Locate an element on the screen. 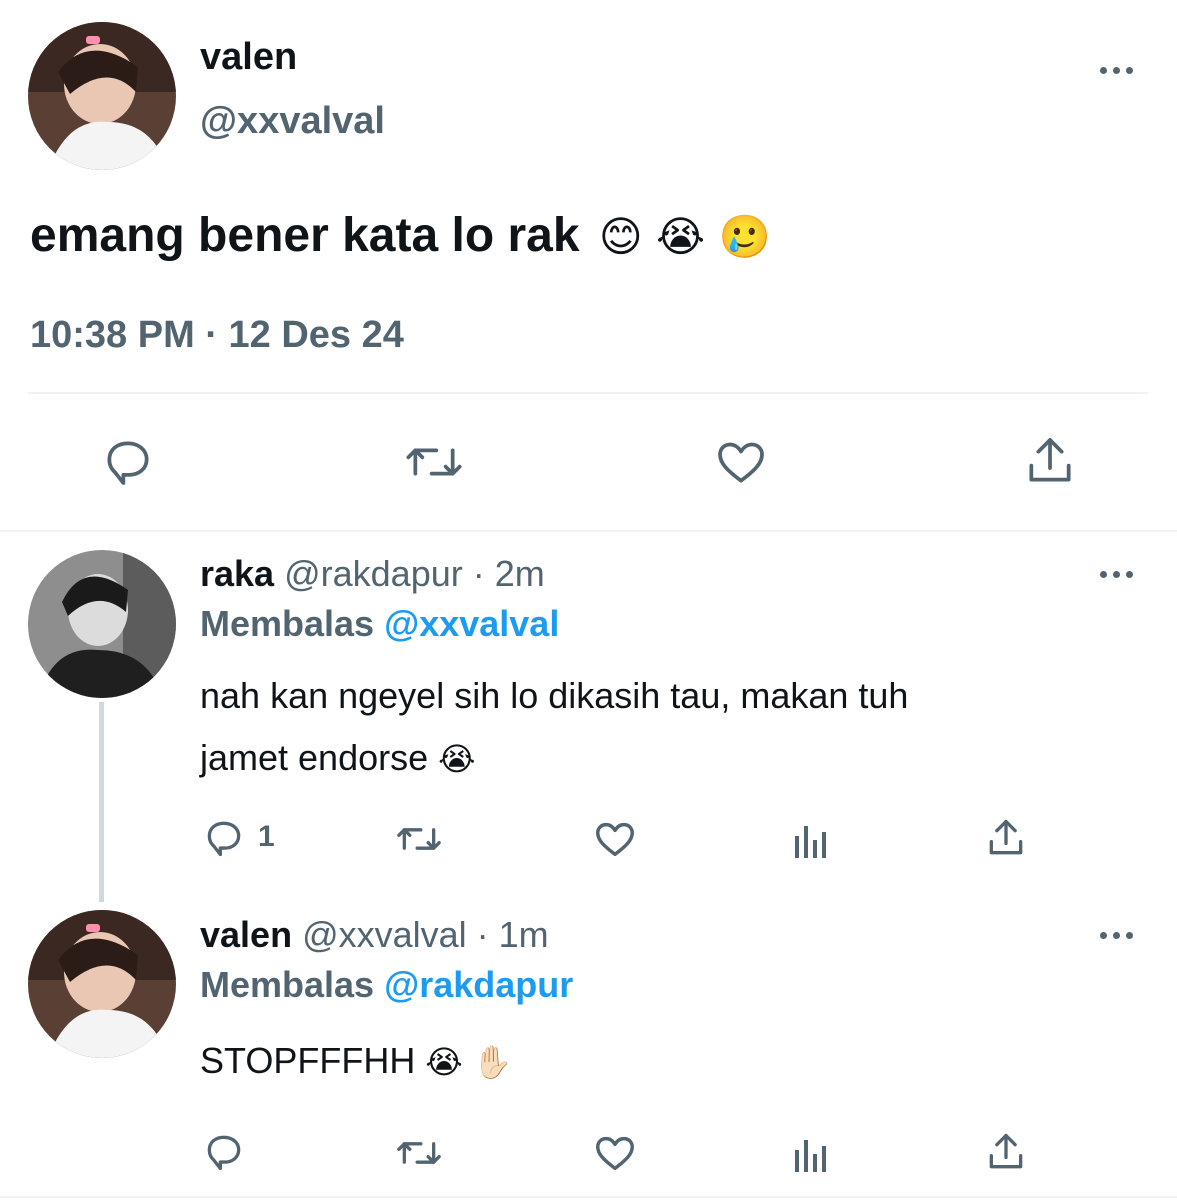 Image resolution: width=1177 pixels, height=1200 pixels. display-name: raka is located at coordinates (237, 573).